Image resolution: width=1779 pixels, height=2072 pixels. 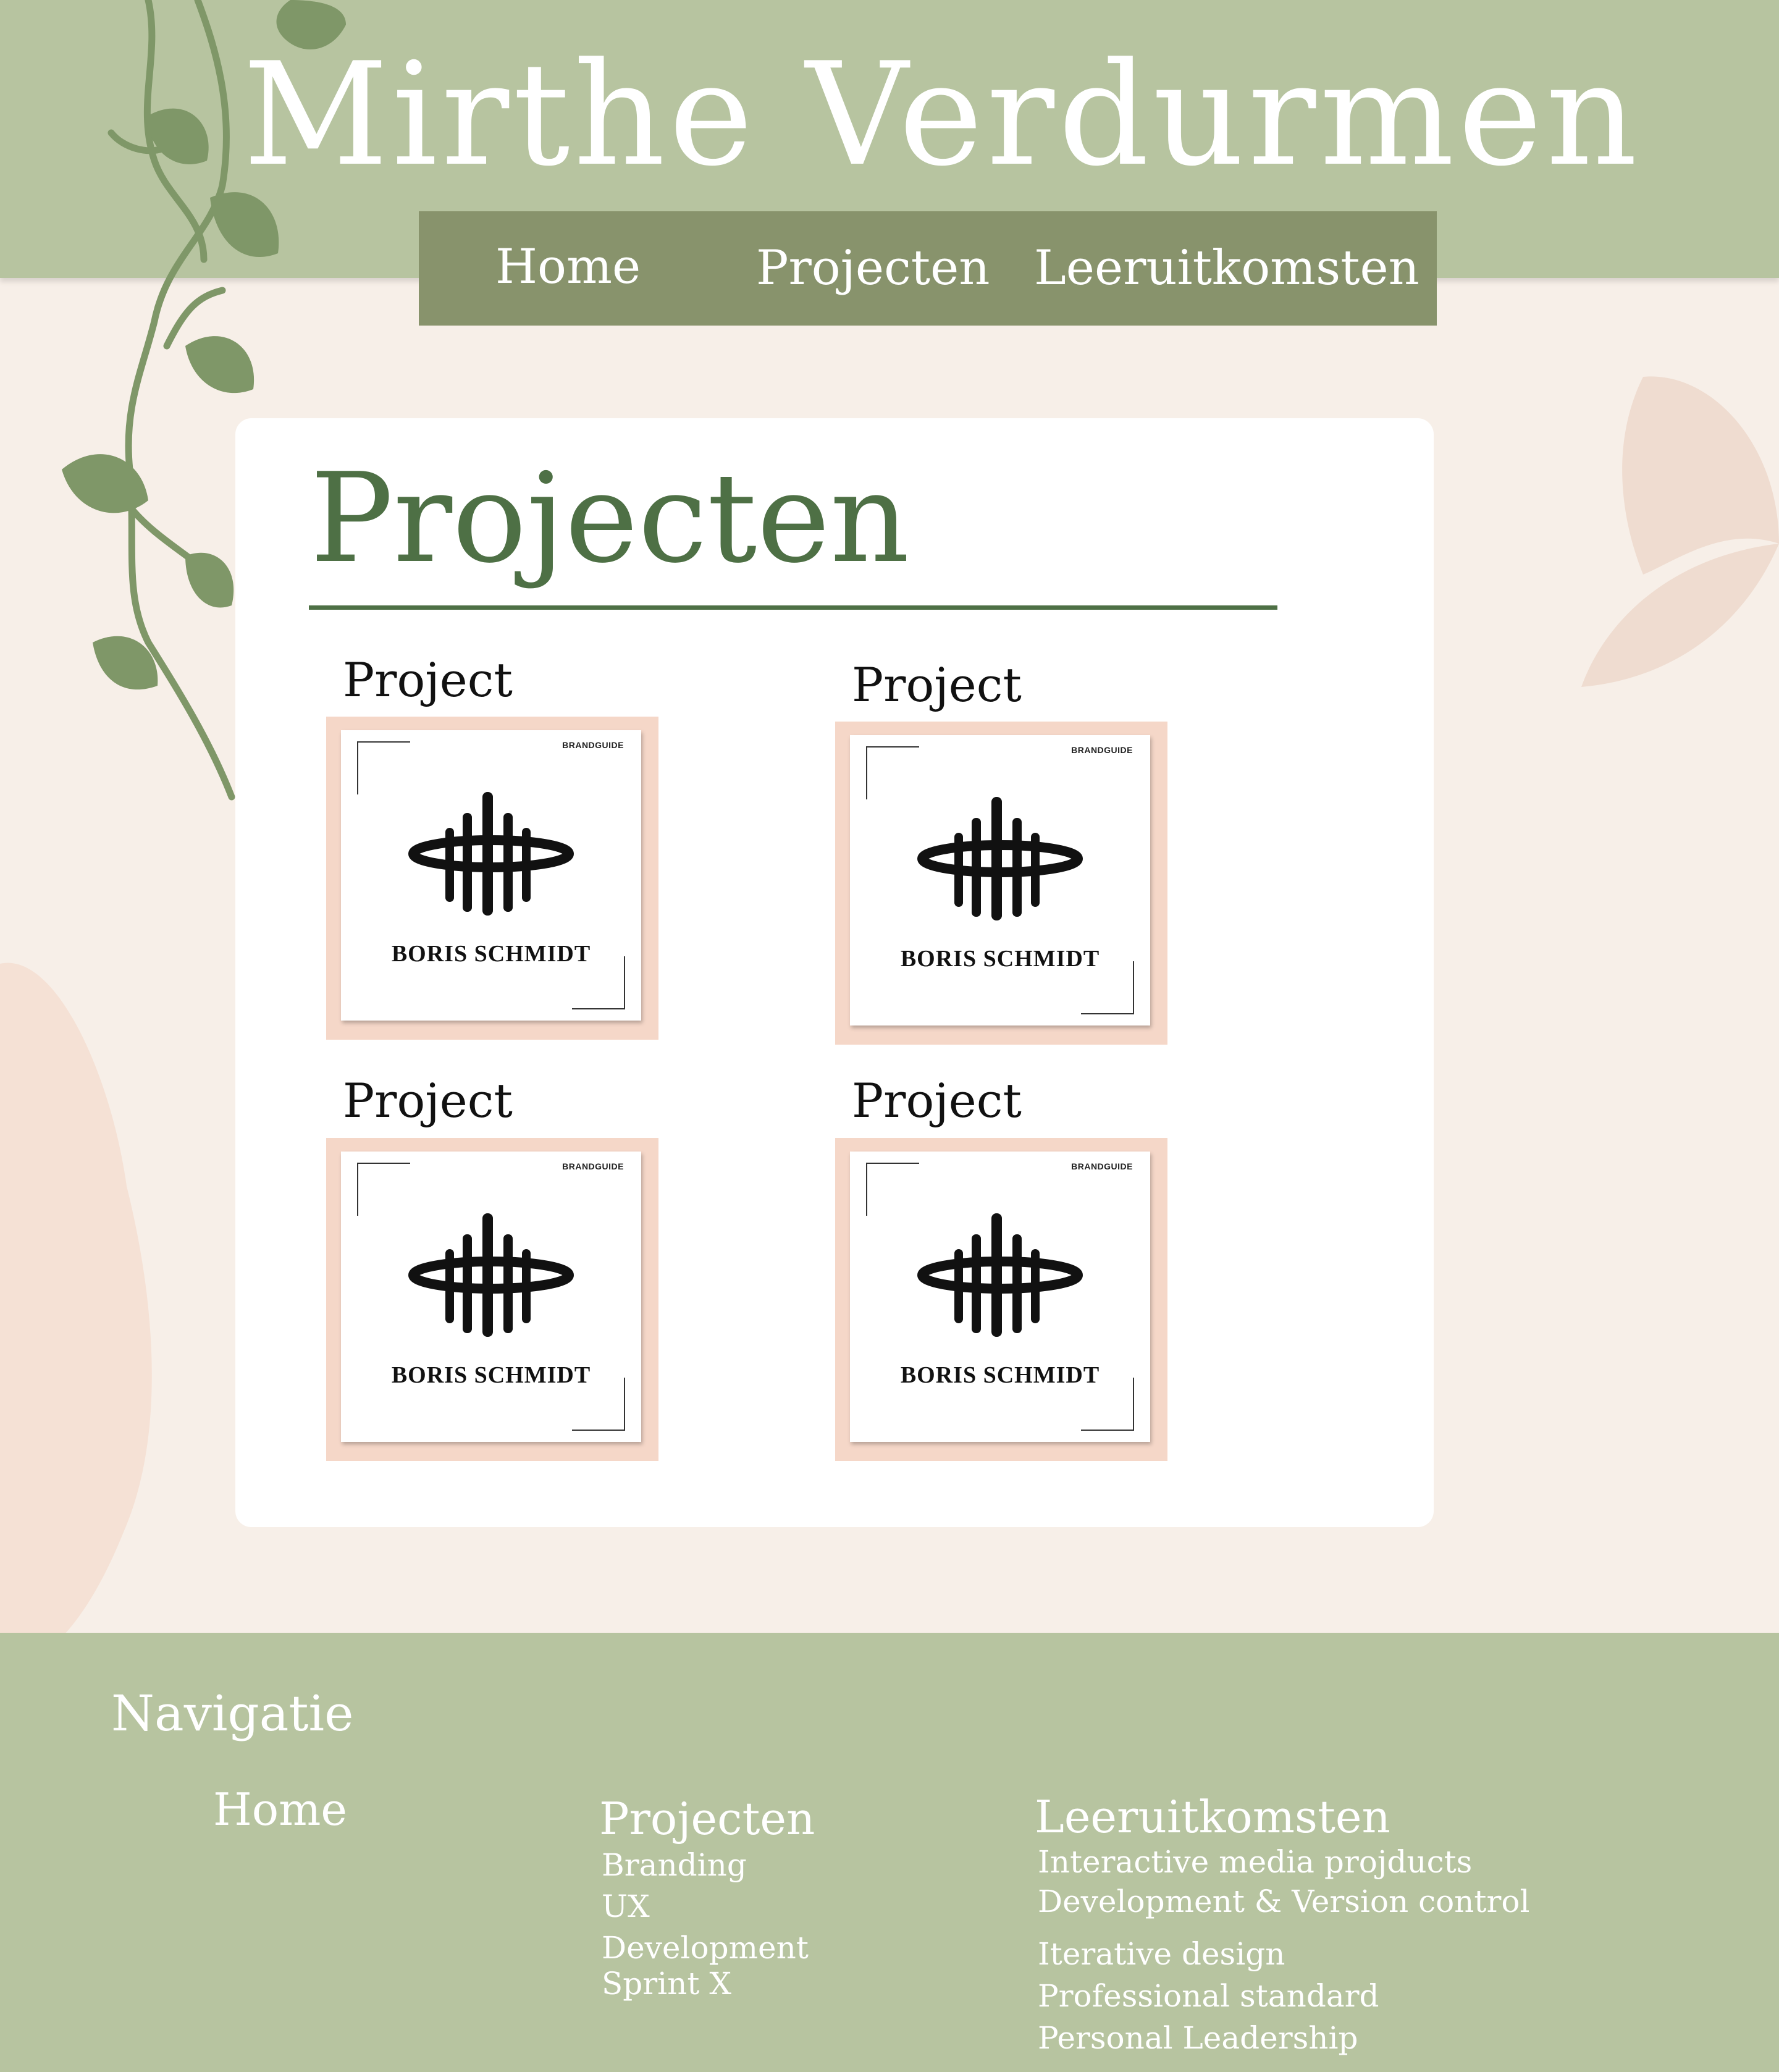 I want to click on footer-link-professional-standard: Professional standard, so click(x=1208, y=1996).